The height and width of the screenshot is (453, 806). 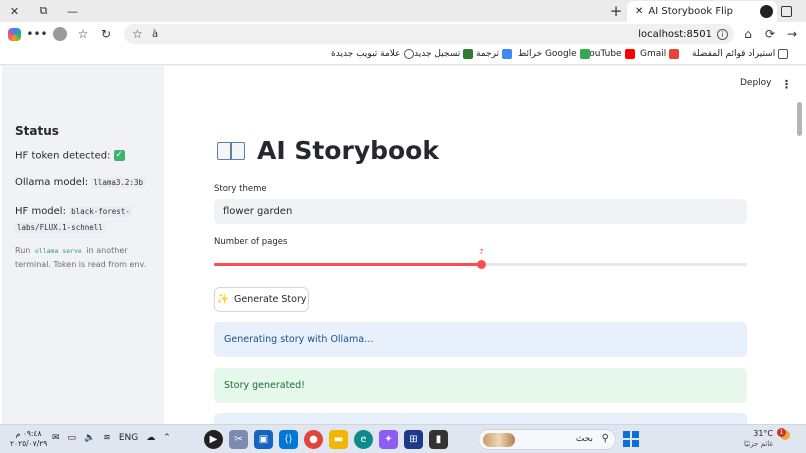 I want to click on browser-titlebar: ✕ ⧉ — + ✕ AI Storybook Flip, so click(x=403, y=11).